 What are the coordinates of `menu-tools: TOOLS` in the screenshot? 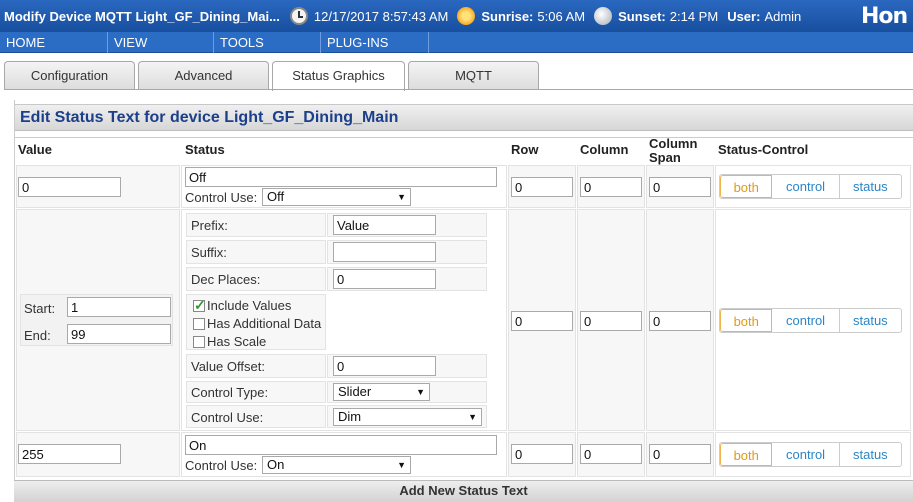 It's located at (267, 42).